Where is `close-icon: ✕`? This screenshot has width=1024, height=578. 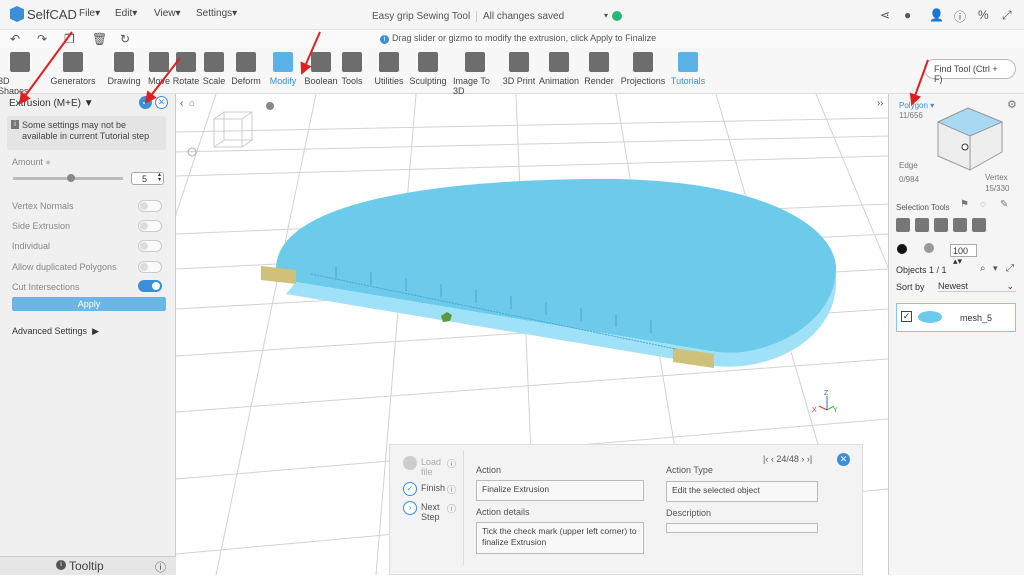
close-icon: ✕ is located at coordinates (161, 102).